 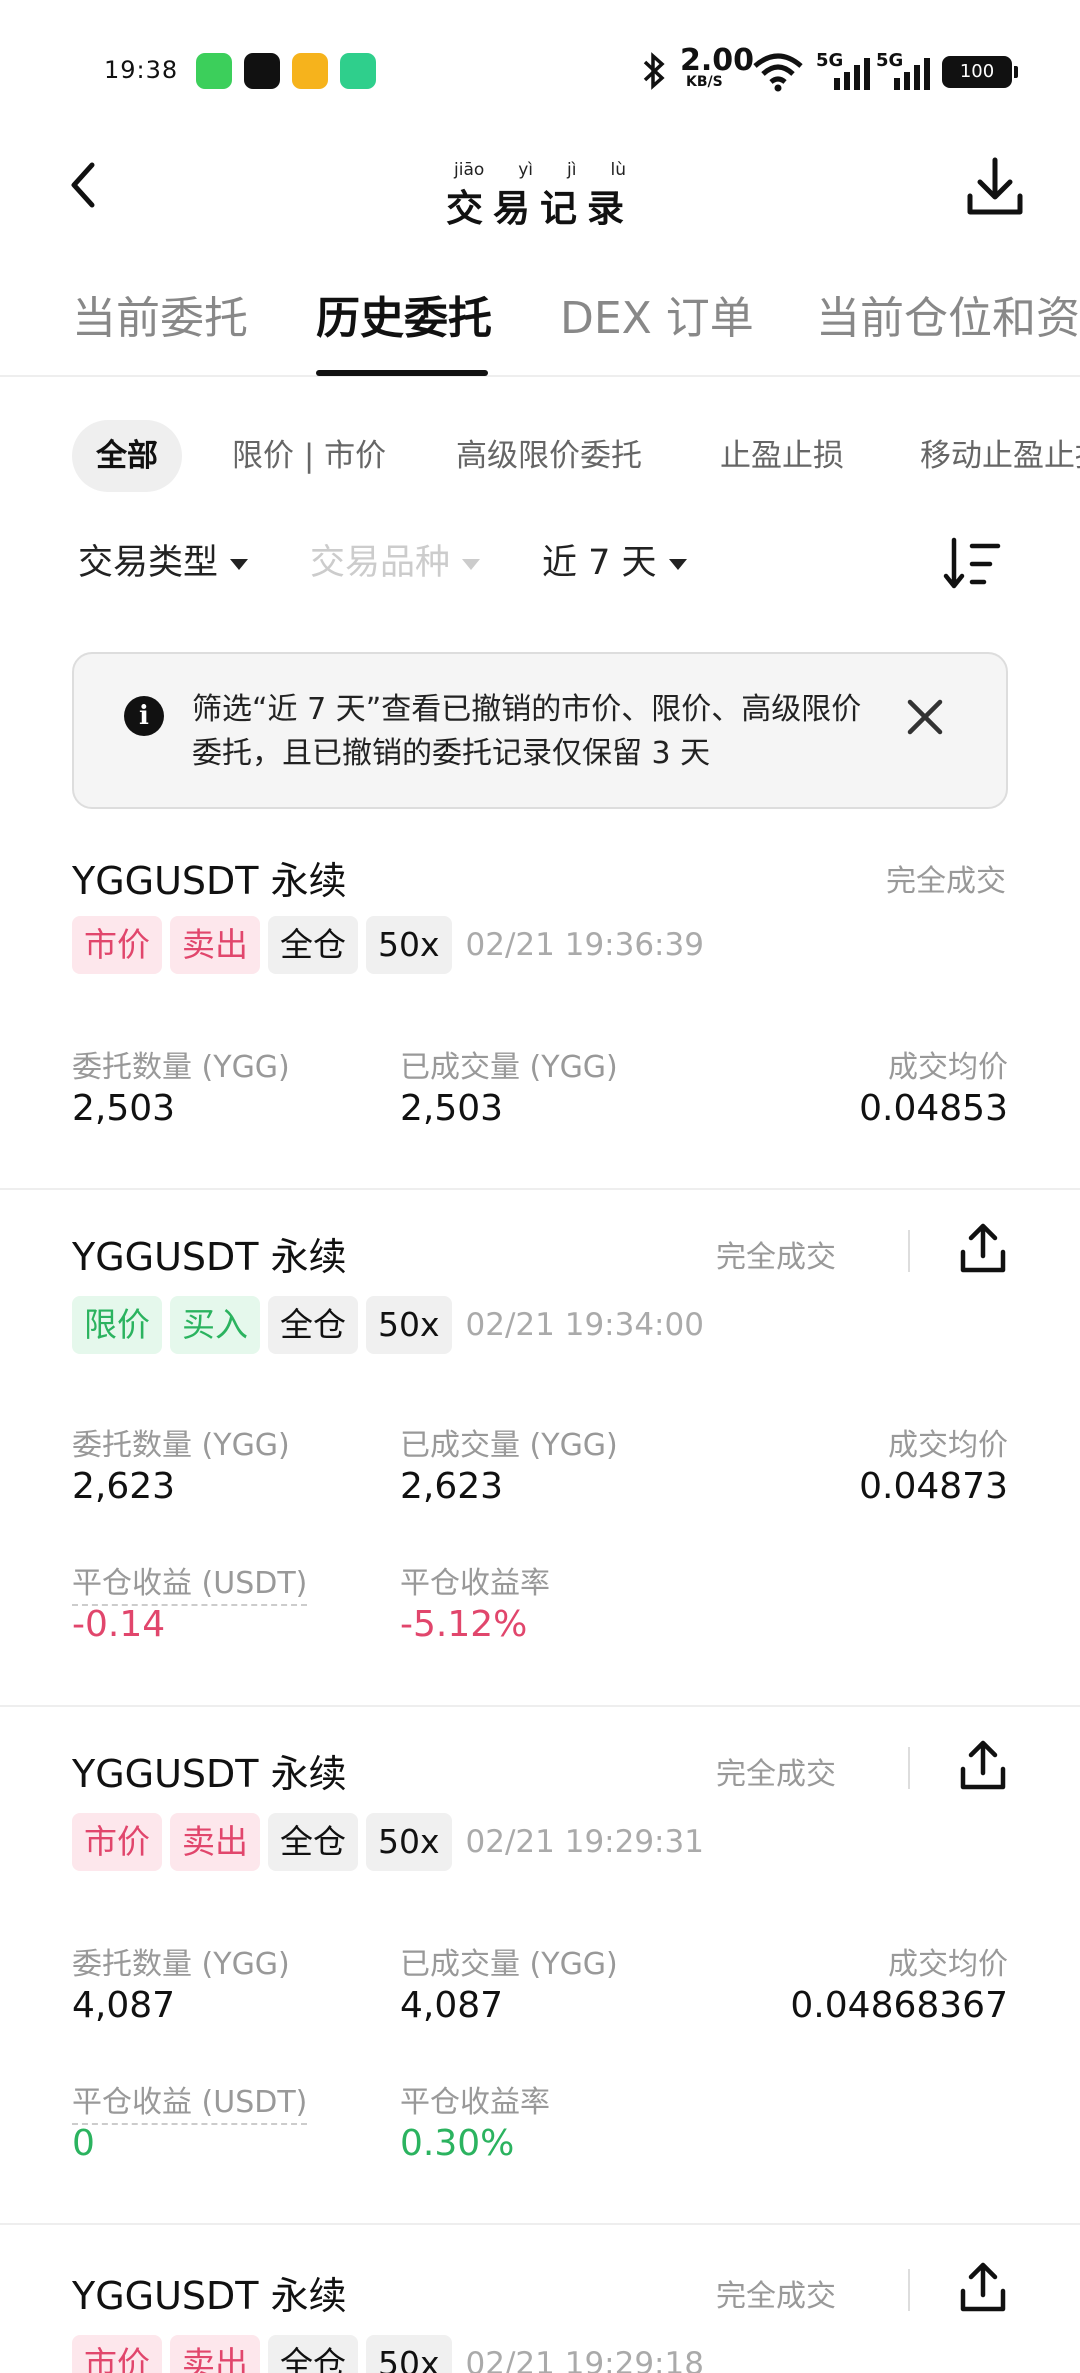 I want to click on order-tags: 限价 买入 全仓 50x 02/21 19:34:00, so click(x=388, y=1325).